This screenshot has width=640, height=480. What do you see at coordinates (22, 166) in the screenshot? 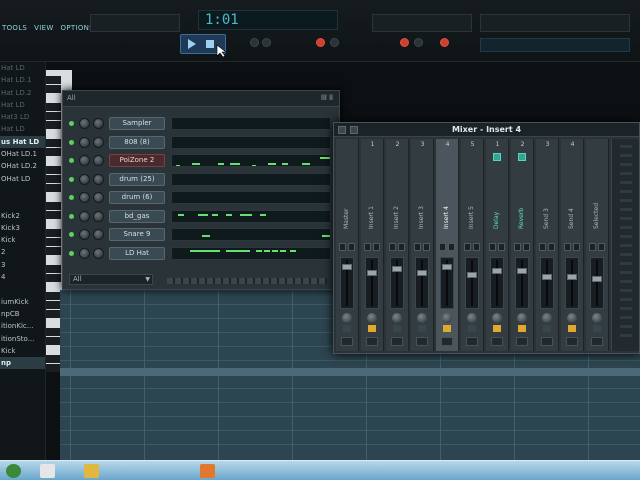
I see `browser-item: OHat LD.2` at bounding box center [22, 166].